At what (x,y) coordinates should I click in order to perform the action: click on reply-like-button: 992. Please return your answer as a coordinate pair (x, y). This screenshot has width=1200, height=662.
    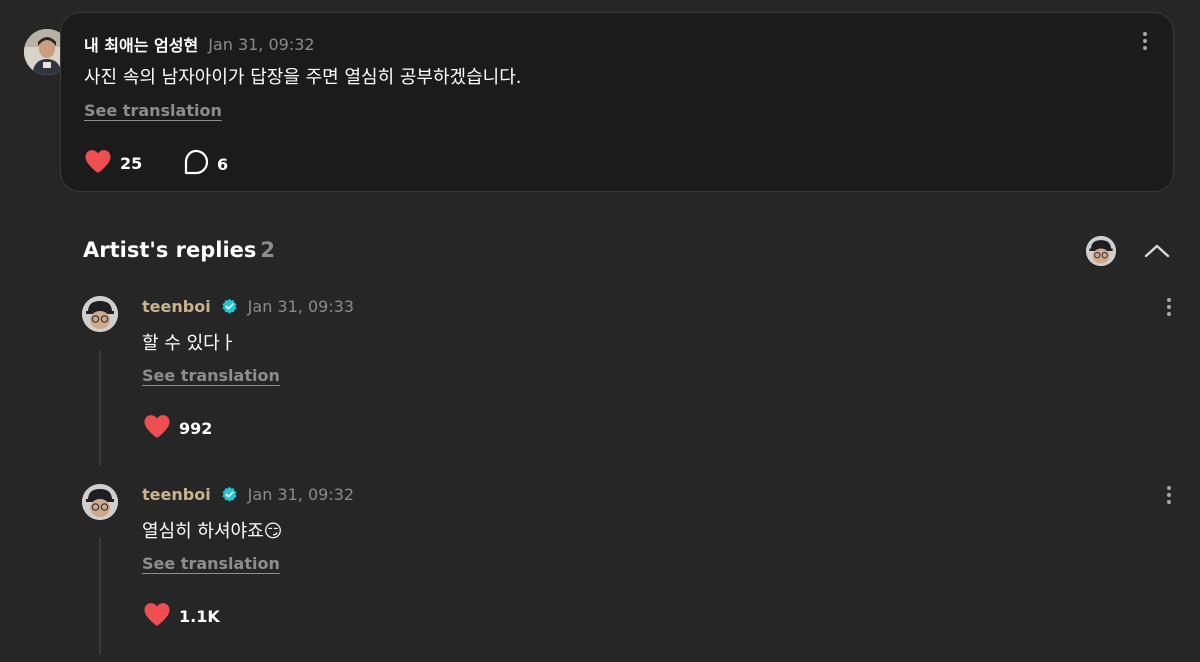
    Looking at the image, I should click on (177, 428).